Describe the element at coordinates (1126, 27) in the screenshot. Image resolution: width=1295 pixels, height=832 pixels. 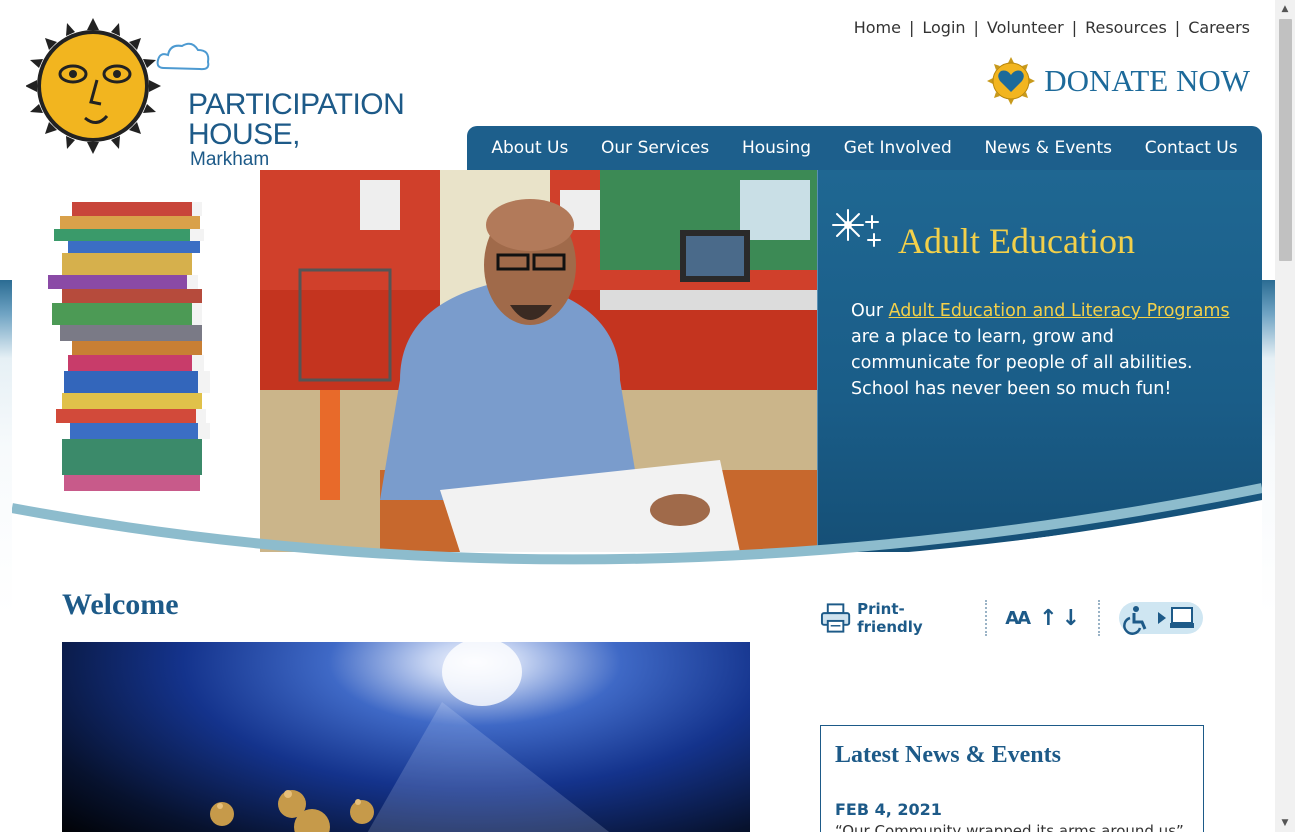
I see `top-link-resources: Resources` at that location.